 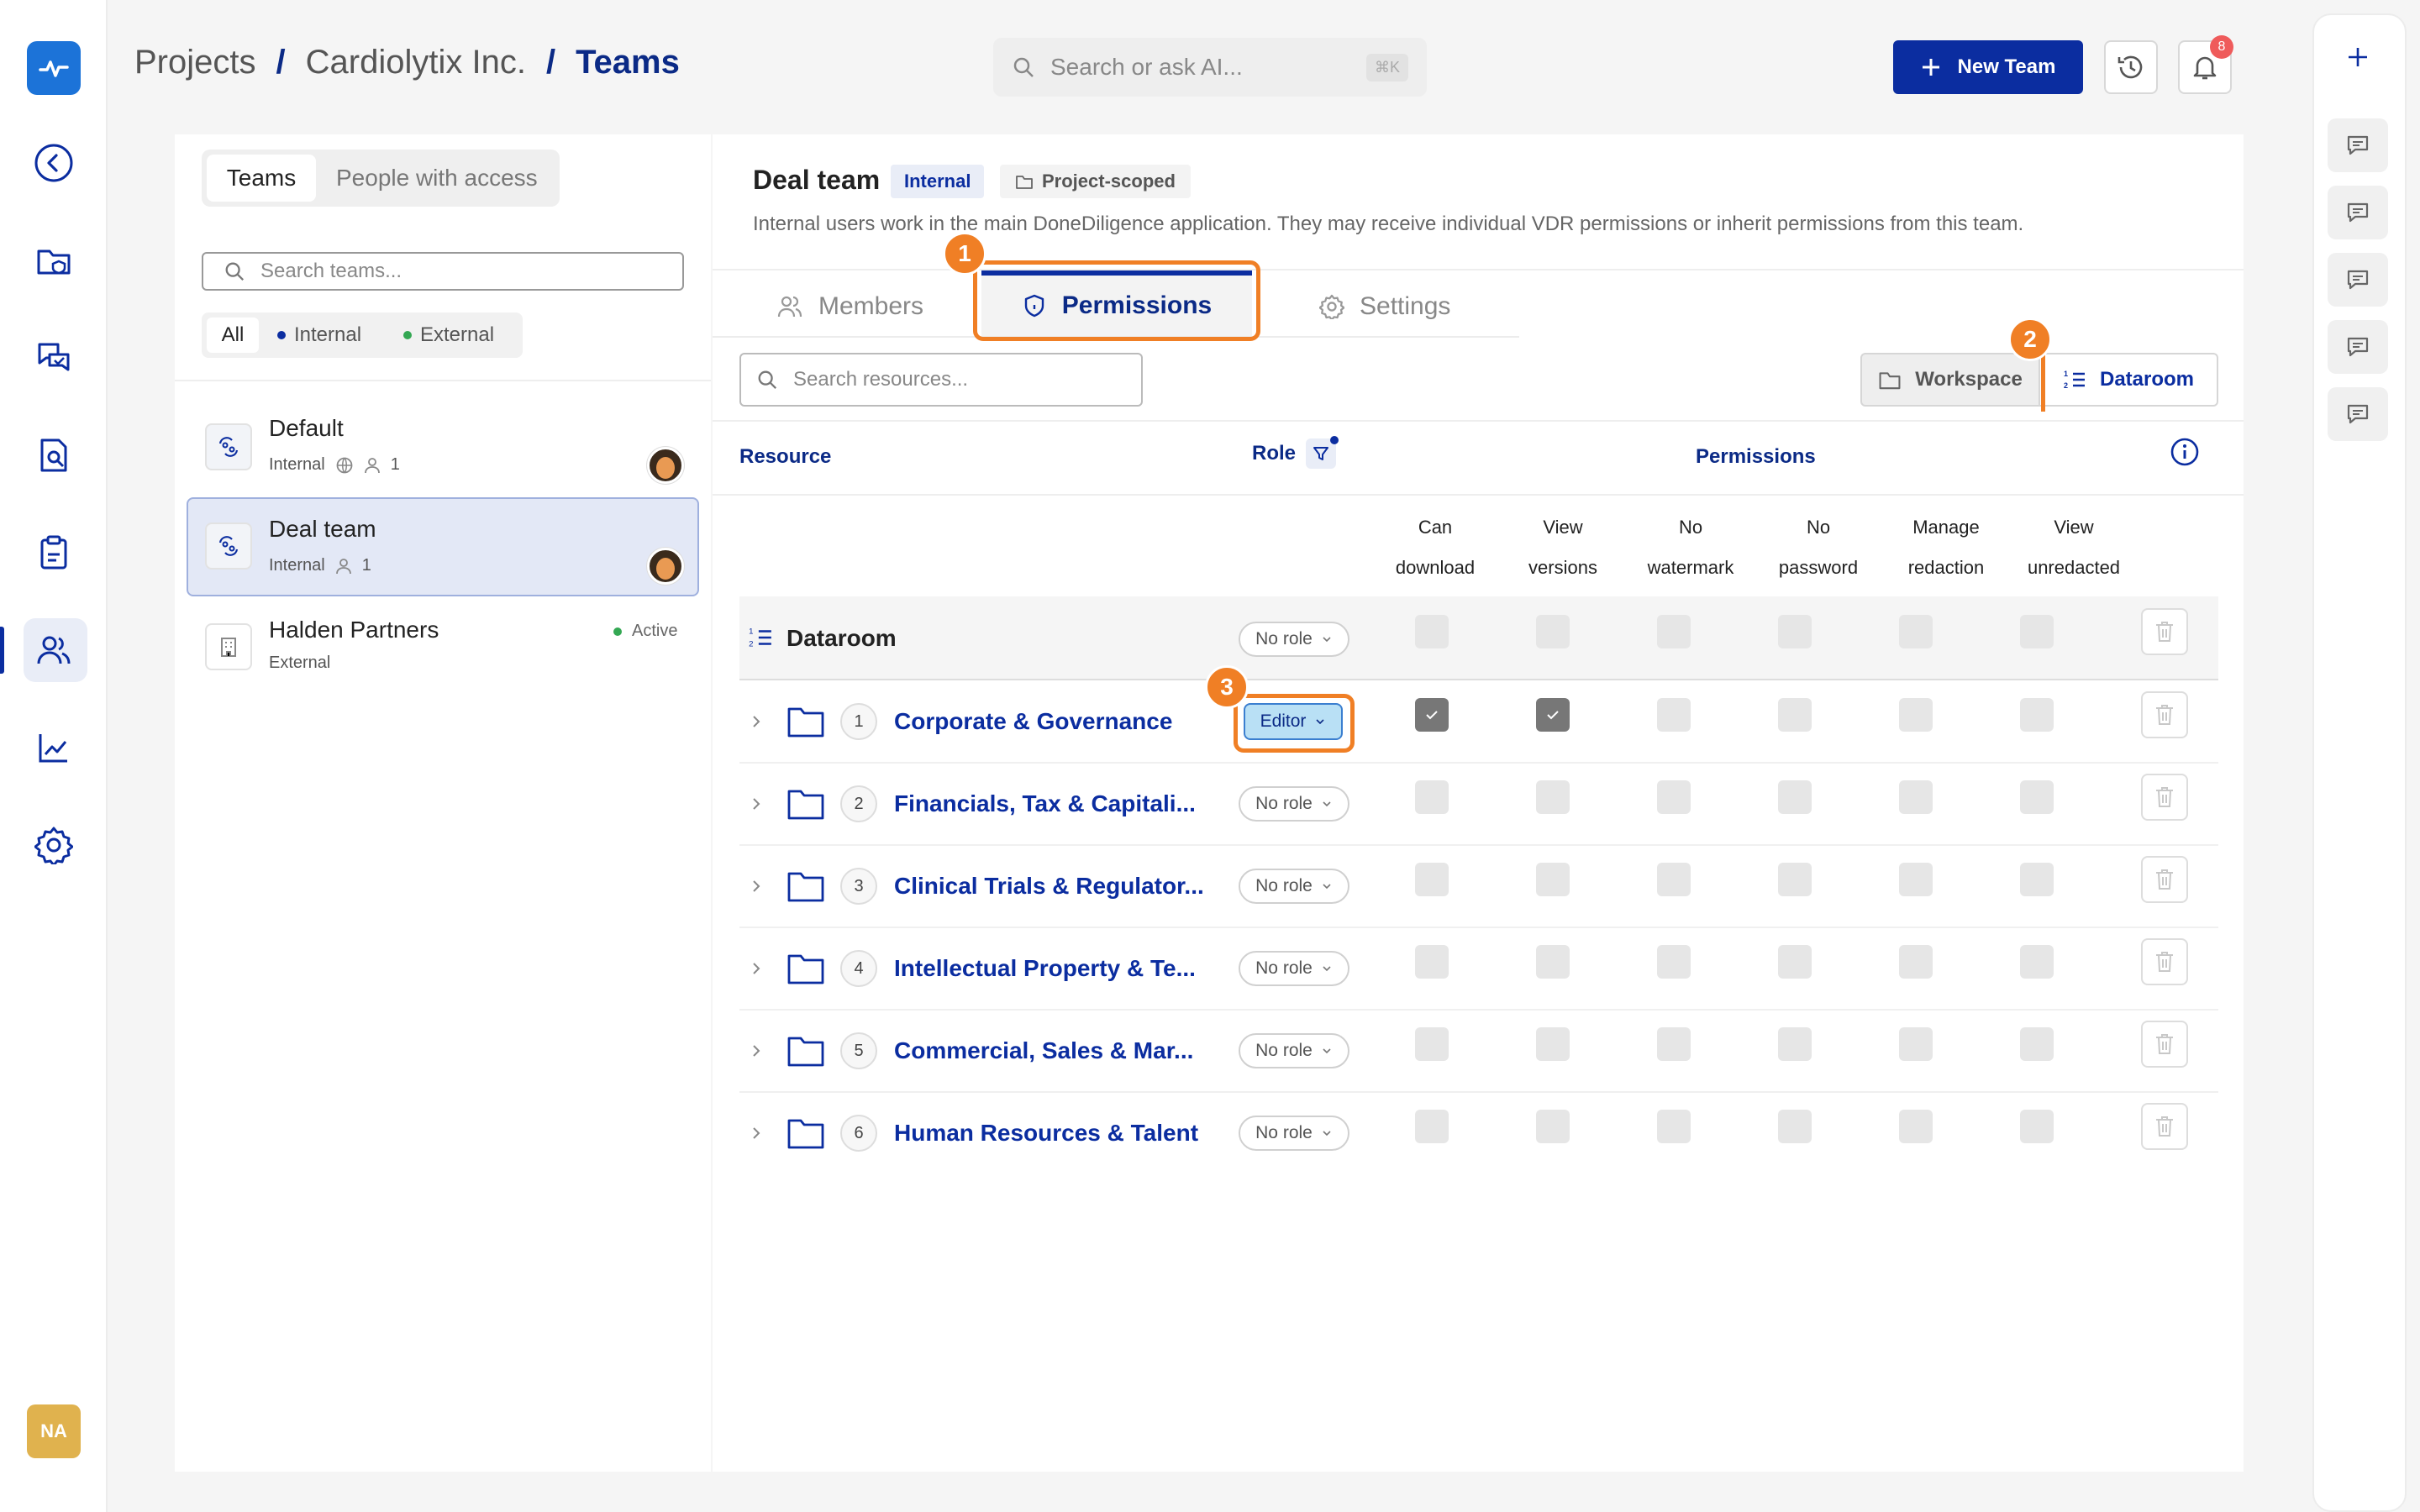 What do you see at coordinates (54, 1431) in the screenshot?
I see `user-avatar: NA` at bounding box center [54, 1431].